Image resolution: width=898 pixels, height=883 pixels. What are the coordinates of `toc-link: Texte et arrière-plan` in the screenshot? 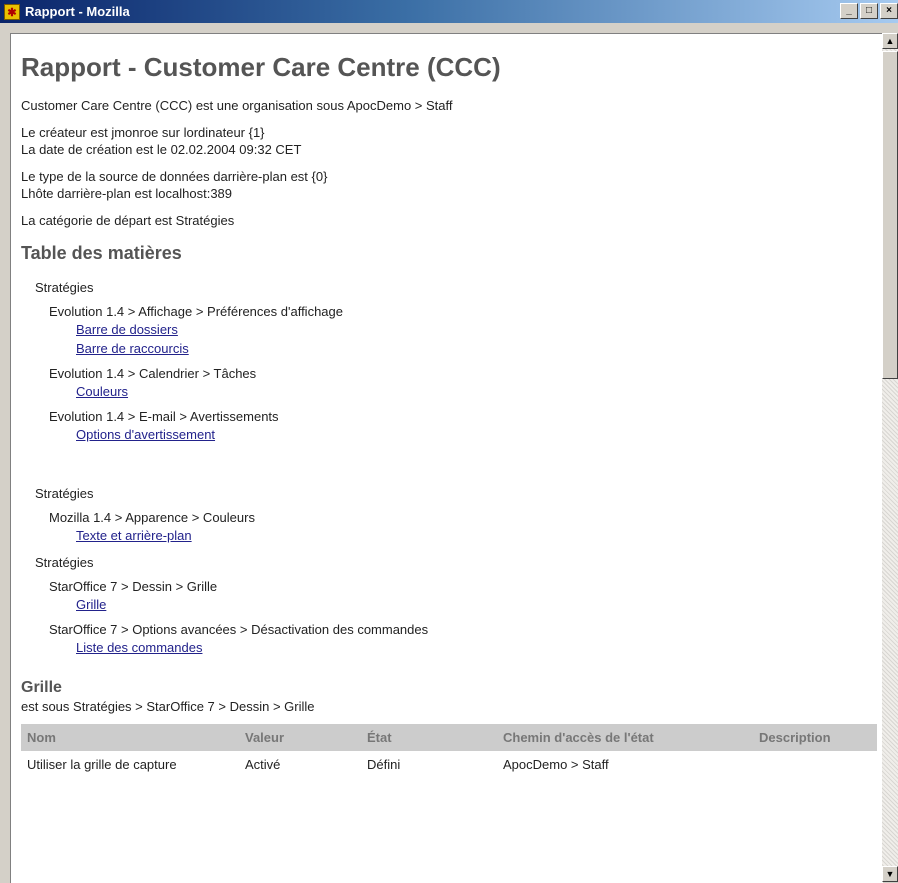 It's located at (473, 535).